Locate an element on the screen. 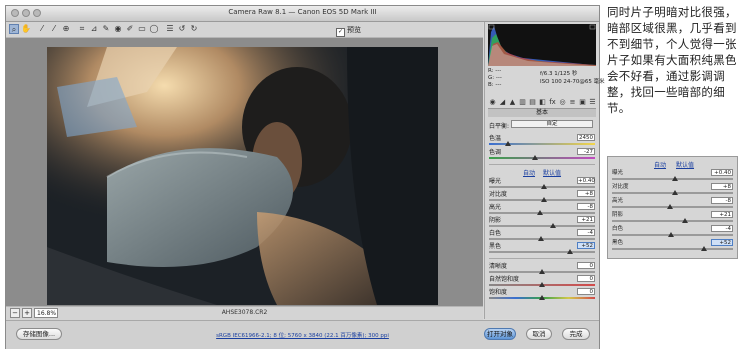 The width and height of the screenshot is (752, 354). clarity-thumb is located at coordinates (542, 271).